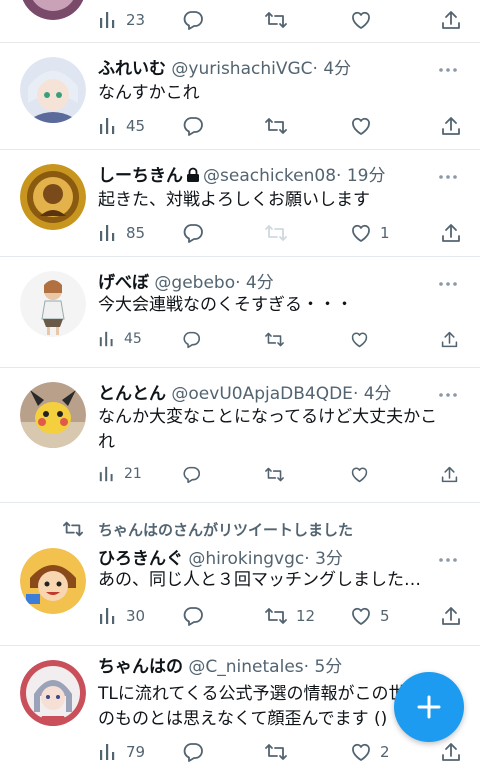 The image size is (480, 764). Describe the element at coordinates (323, 559) in the screenshot. I see `tweet-time: · 3分` at that location.